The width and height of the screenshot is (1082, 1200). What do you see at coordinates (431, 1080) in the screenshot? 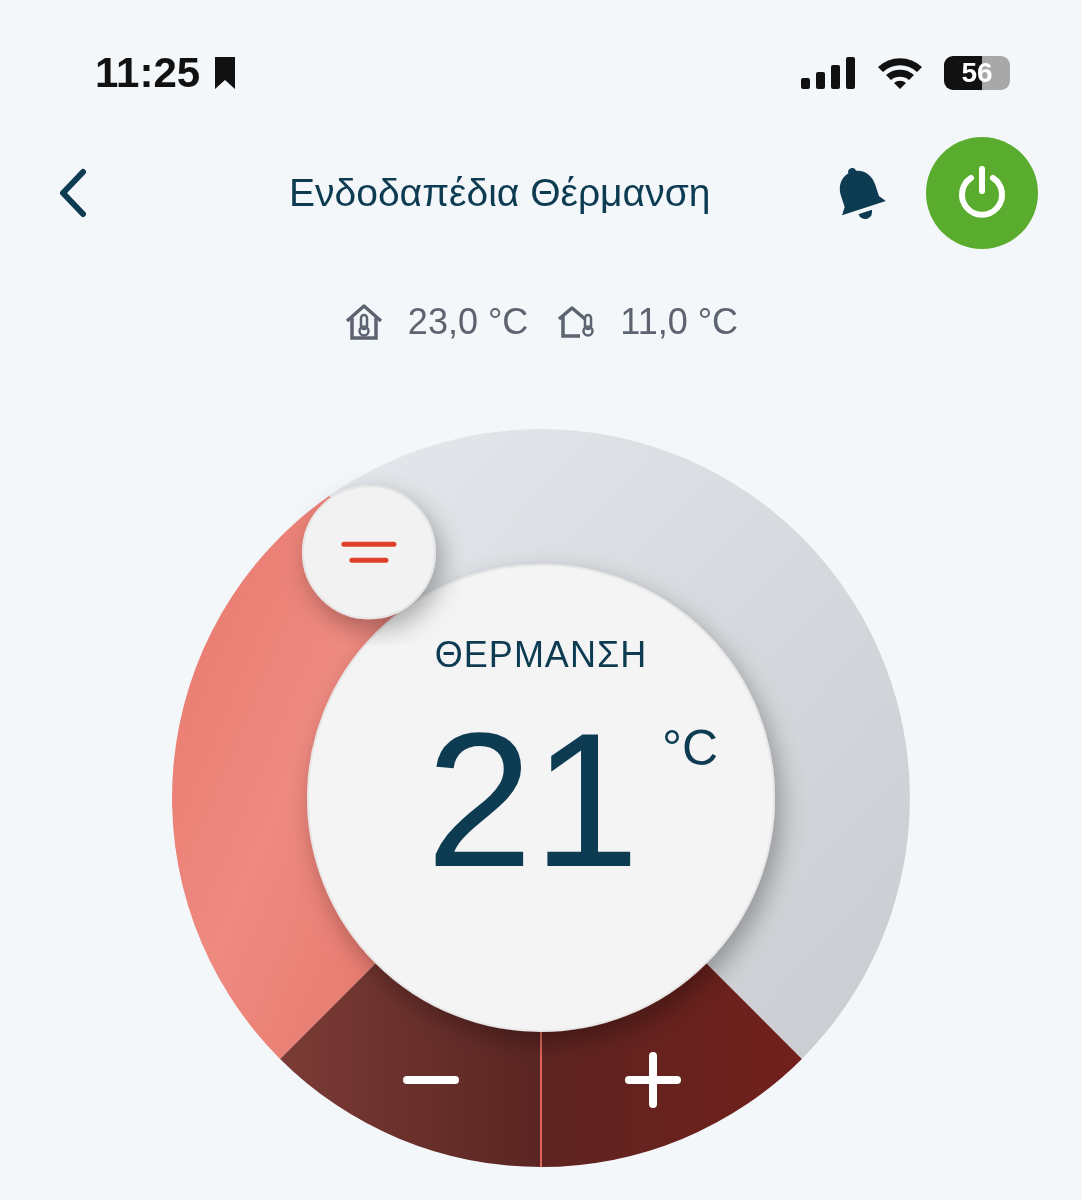
I see `minus-icon` at bounding box center [431, 1080].